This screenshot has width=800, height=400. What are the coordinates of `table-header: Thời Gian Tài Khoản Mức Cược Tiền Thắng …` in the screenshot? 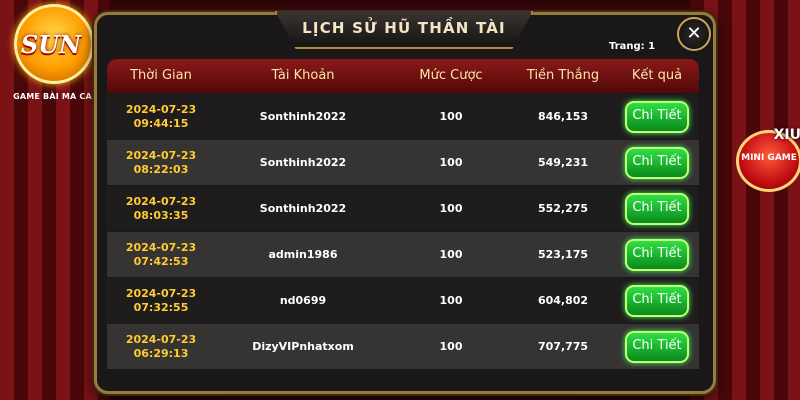 It's located at (403, 76).